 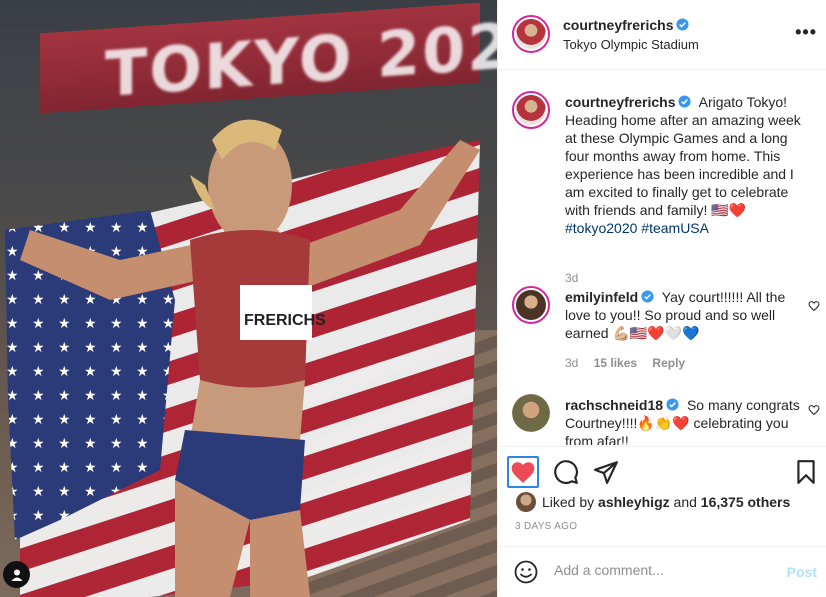 I want to click on post-timestamp: 3 DAYS AGO, so click(x=546, y=526).